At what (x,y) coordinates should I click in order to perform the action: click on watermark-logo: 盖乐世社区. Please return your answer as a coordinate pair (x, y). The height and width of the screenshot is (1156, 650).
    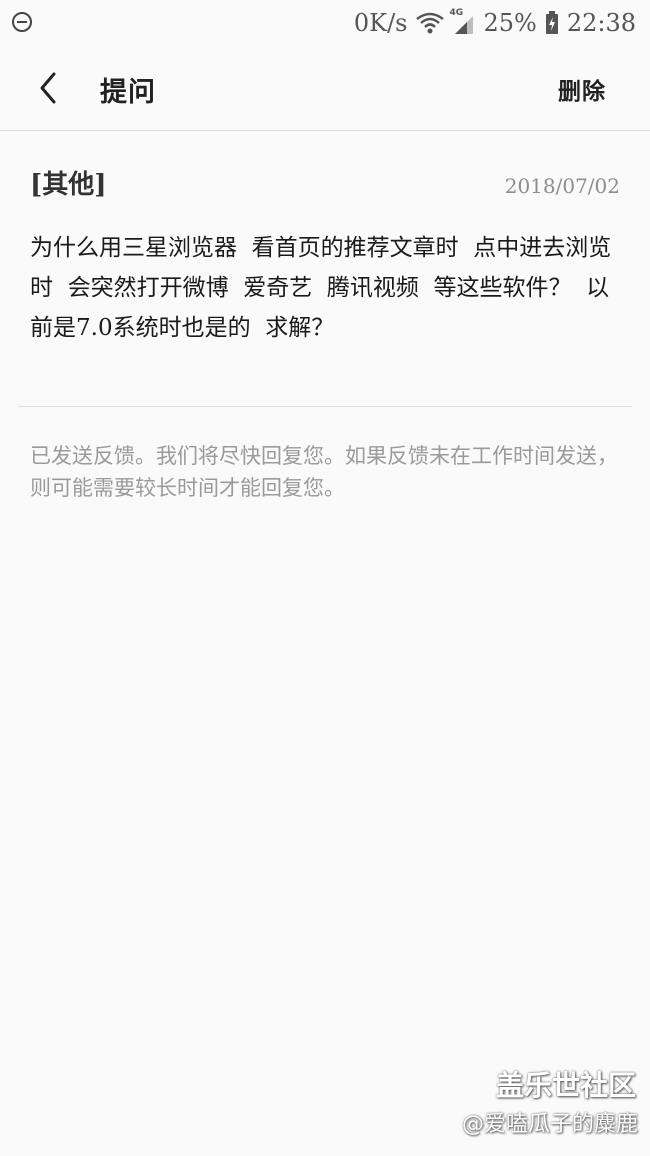
    Looking at the image, I should click on (565, 1085).